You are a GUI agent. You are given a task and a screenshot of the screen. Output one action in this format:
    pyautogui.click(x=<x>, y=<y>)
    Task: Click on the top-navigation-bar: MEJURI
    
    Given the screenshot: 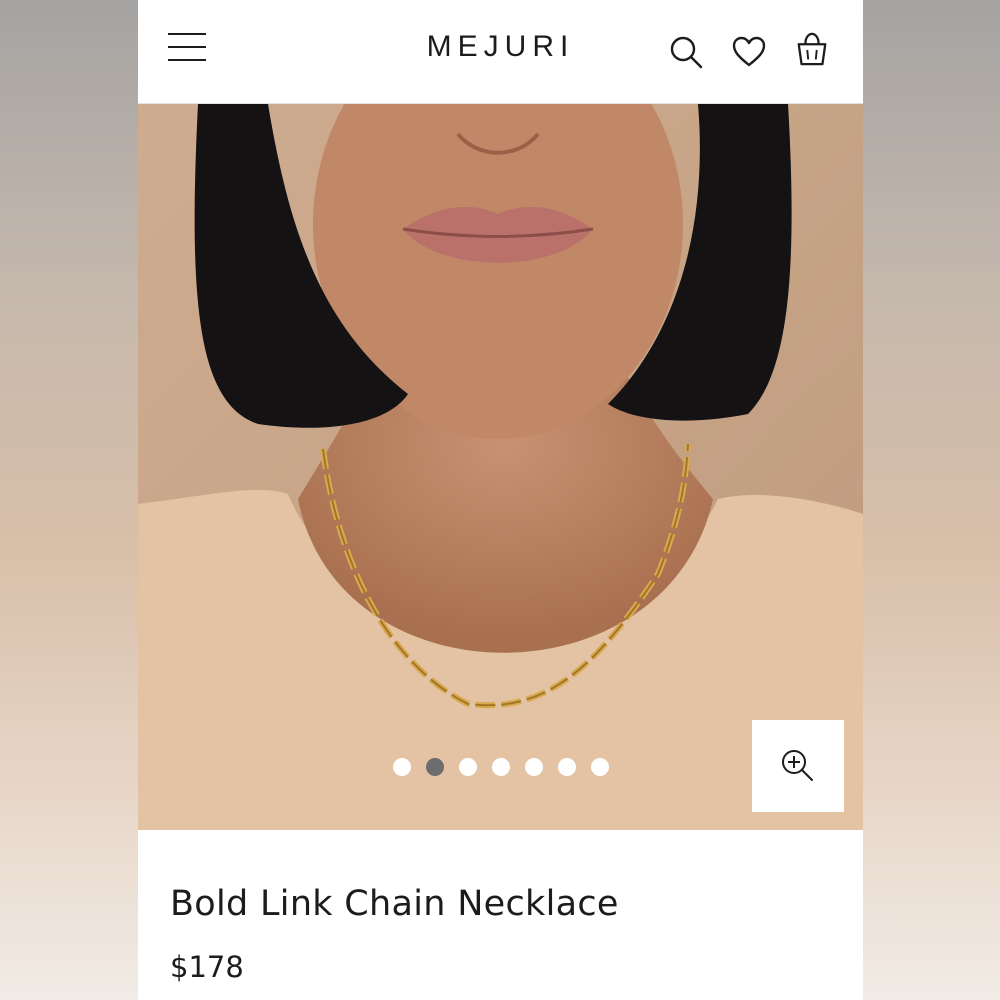 What is the action you would take?
    pyautogui.click(x=500, y=52)
    